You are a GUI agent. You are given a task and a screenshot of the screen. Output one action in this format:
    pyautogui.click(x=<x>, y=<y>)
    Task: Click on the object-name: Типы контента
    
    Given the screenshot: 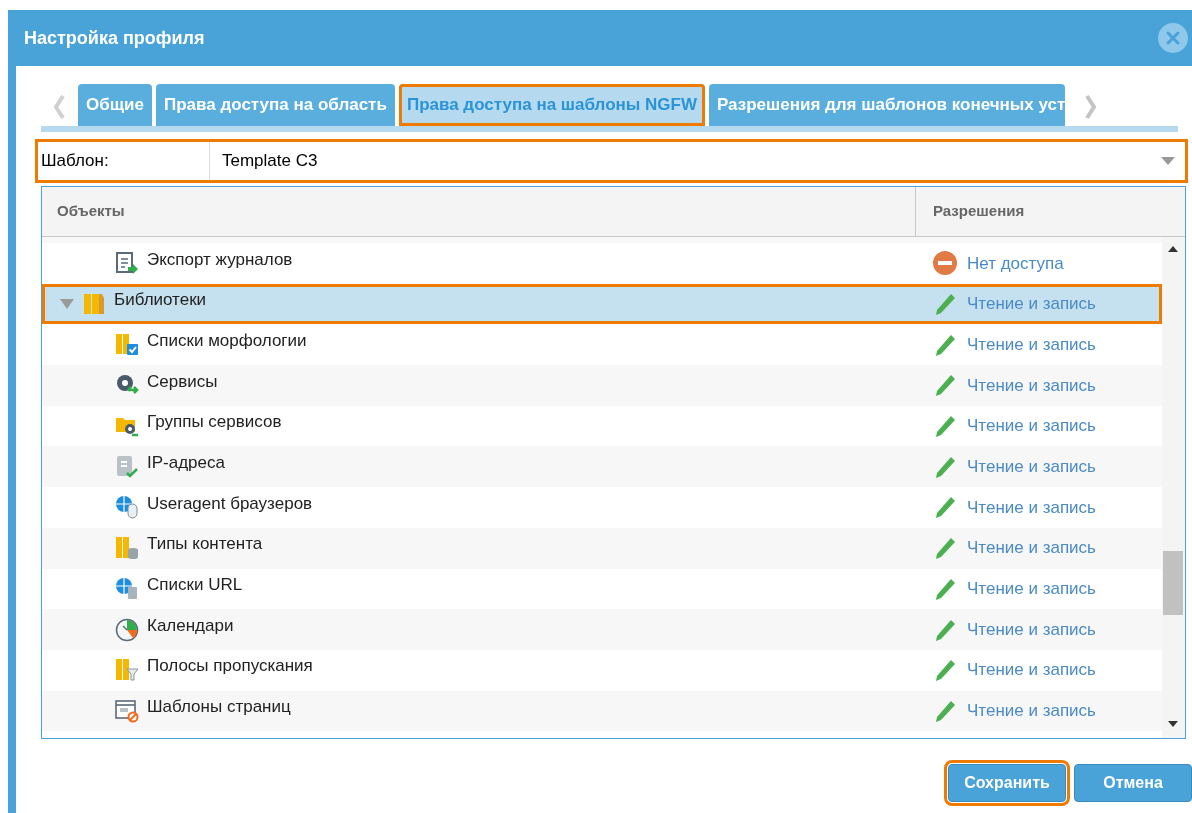 What is the action you would take?
    pyautogui.click(x=205, y=544)
    